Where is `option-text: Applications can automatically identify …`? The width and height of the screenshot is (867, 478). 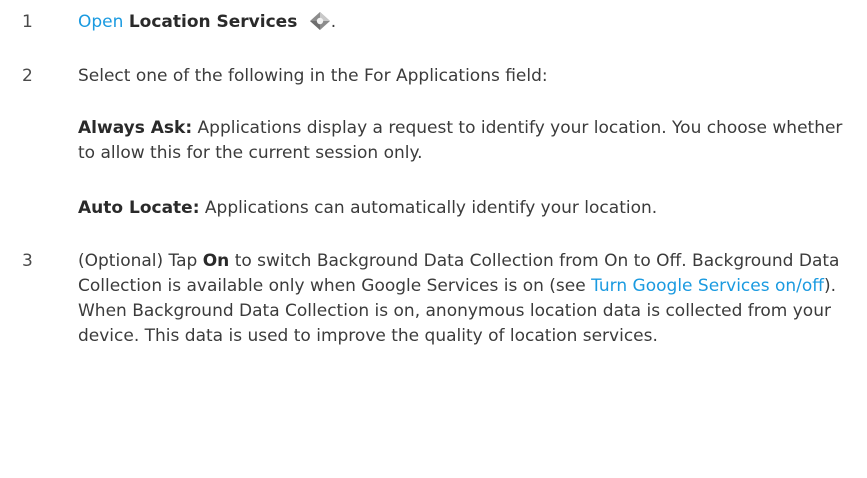
option-text: Applications can automatically identify … is located at coordinates (431, 208).